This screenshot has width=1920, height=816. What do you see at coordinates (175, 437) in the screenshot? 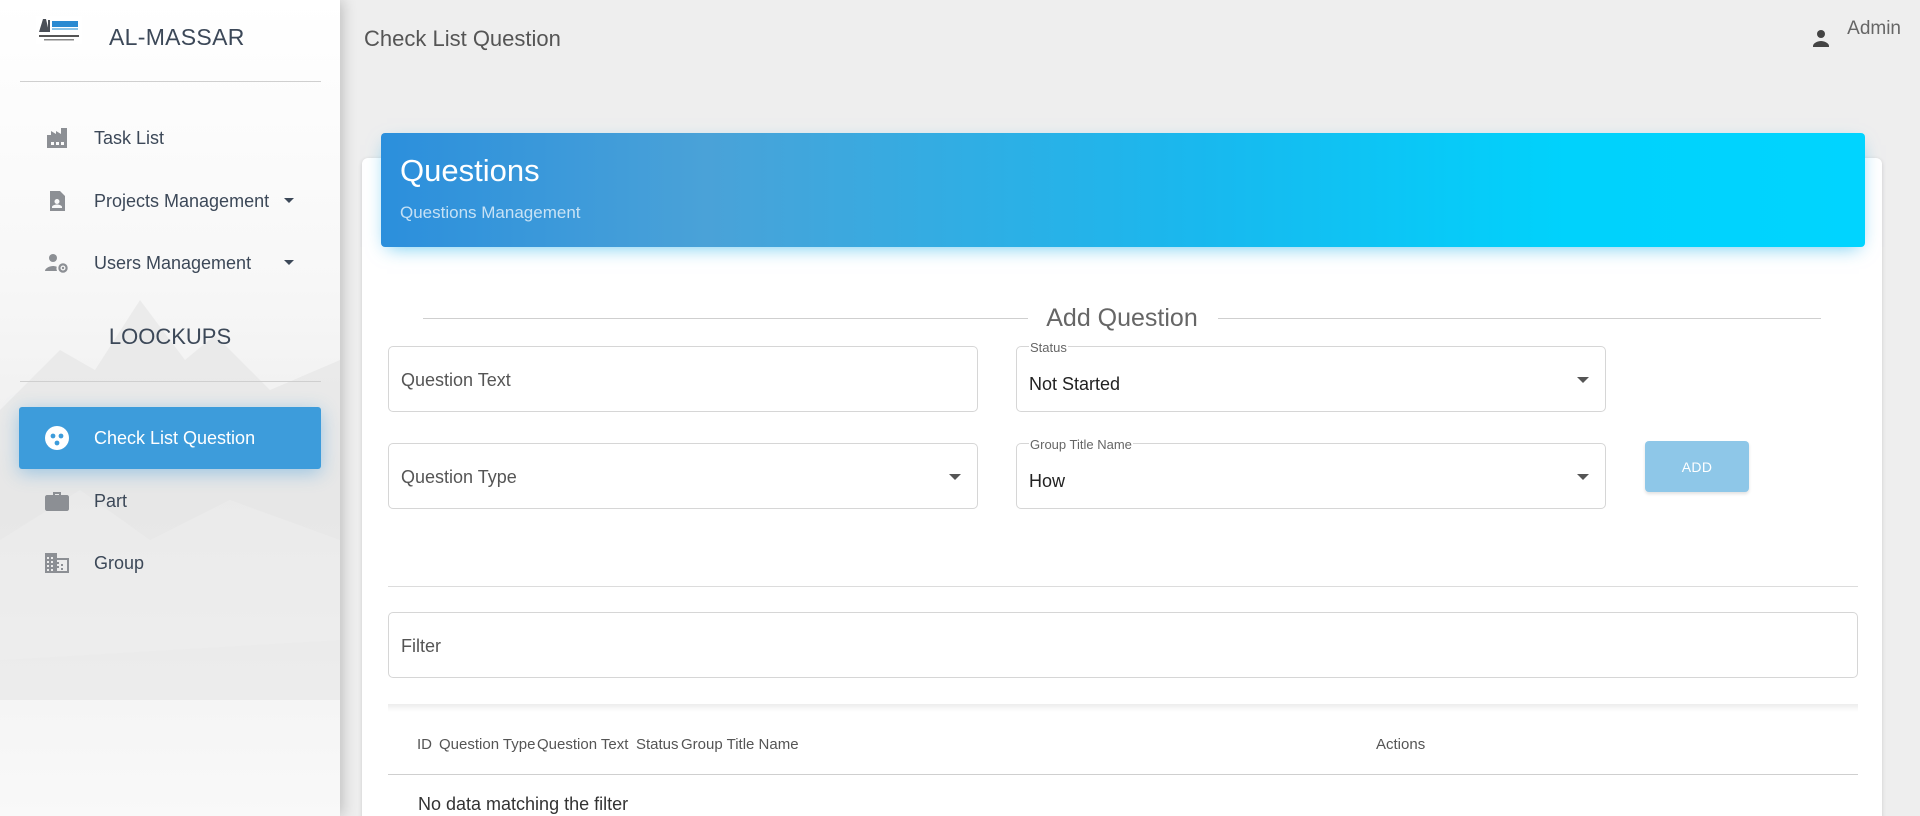
I see `sidebar-item-label: Check List Question` at bounding box center [175, 437].